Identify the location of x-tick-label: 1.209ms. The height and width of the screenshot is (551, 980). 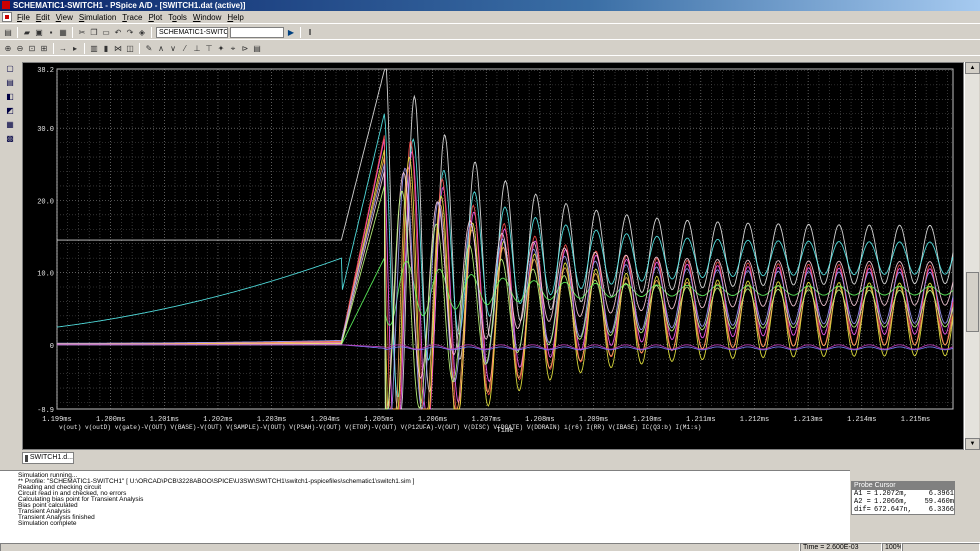
(593, 420).